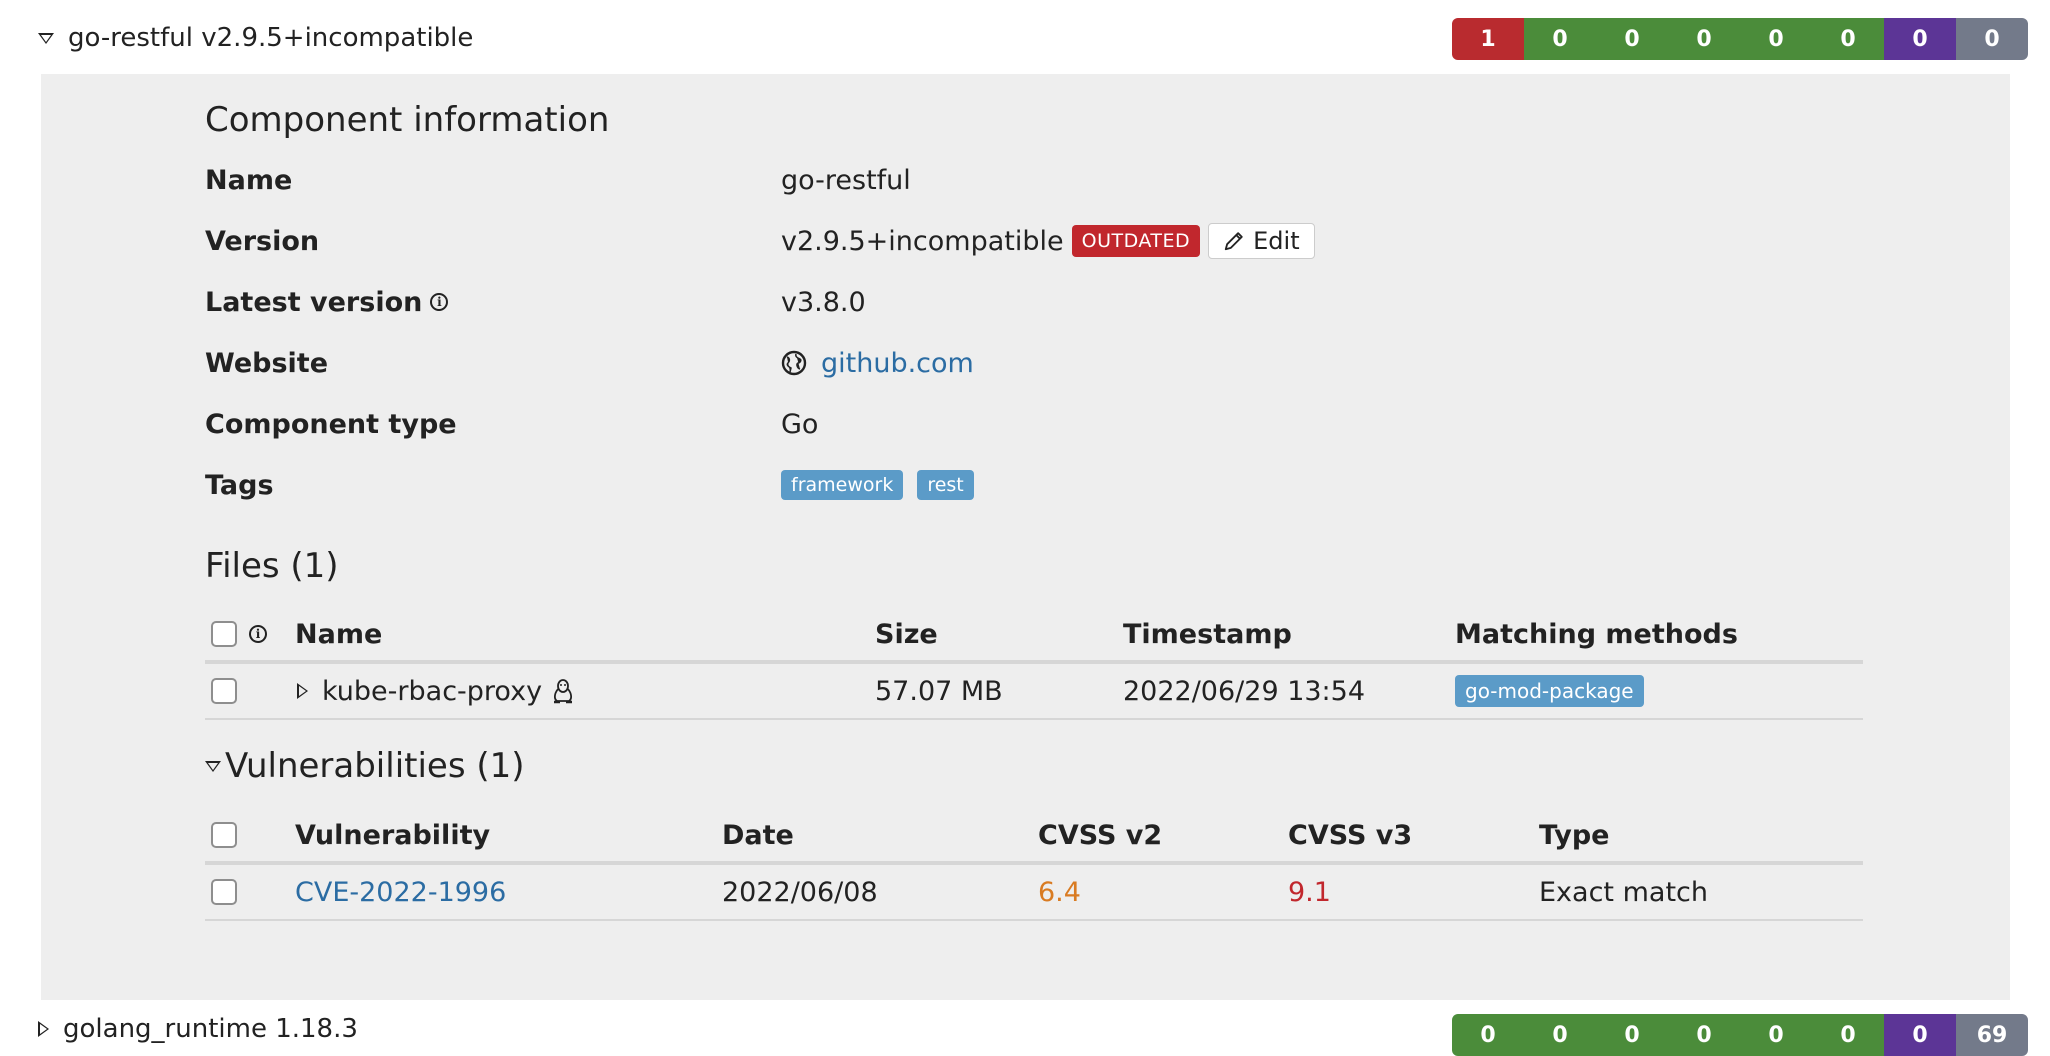 This screenshot has height=1056, width=2050. I want to click on column-header-vulnerability: Vulnerability, so click(392, 835).